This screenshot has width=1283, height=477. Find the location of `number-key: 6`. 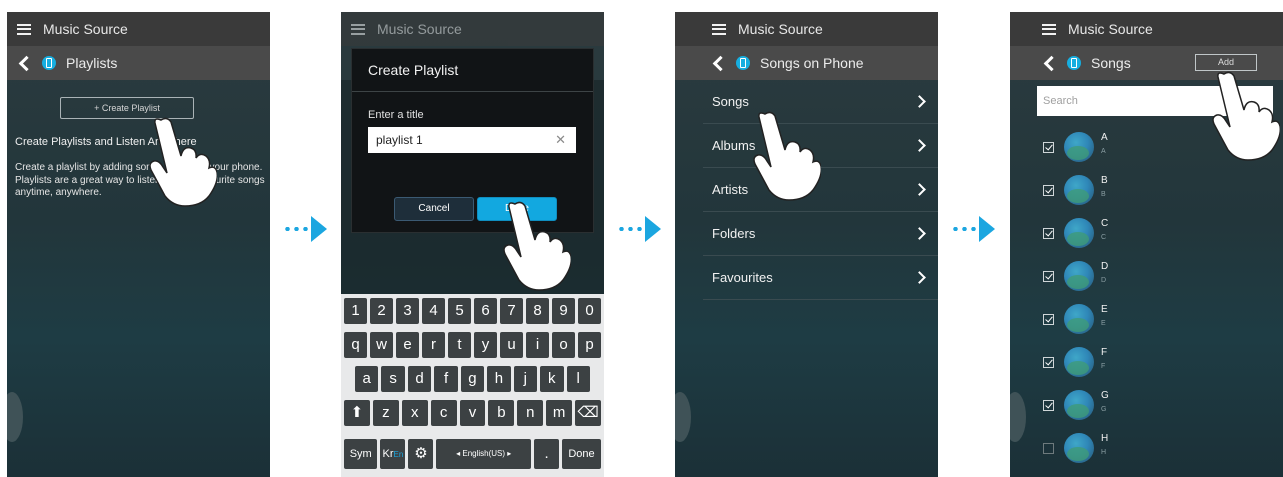

number-key: 6 is located at coordinates (485, 311).